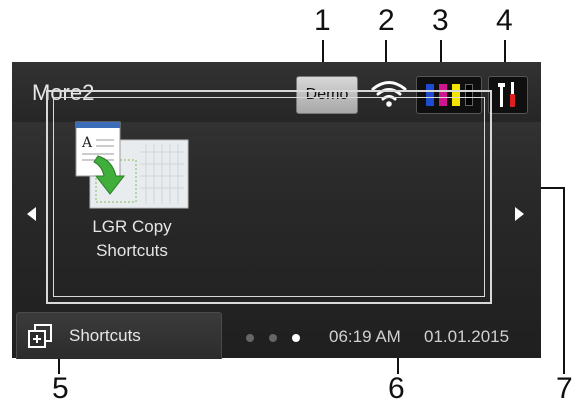  What do you see at coordinates (40, 336) in the screenshot?
I see `shortcuts-plus-icon` at bounding box center [40, 336].